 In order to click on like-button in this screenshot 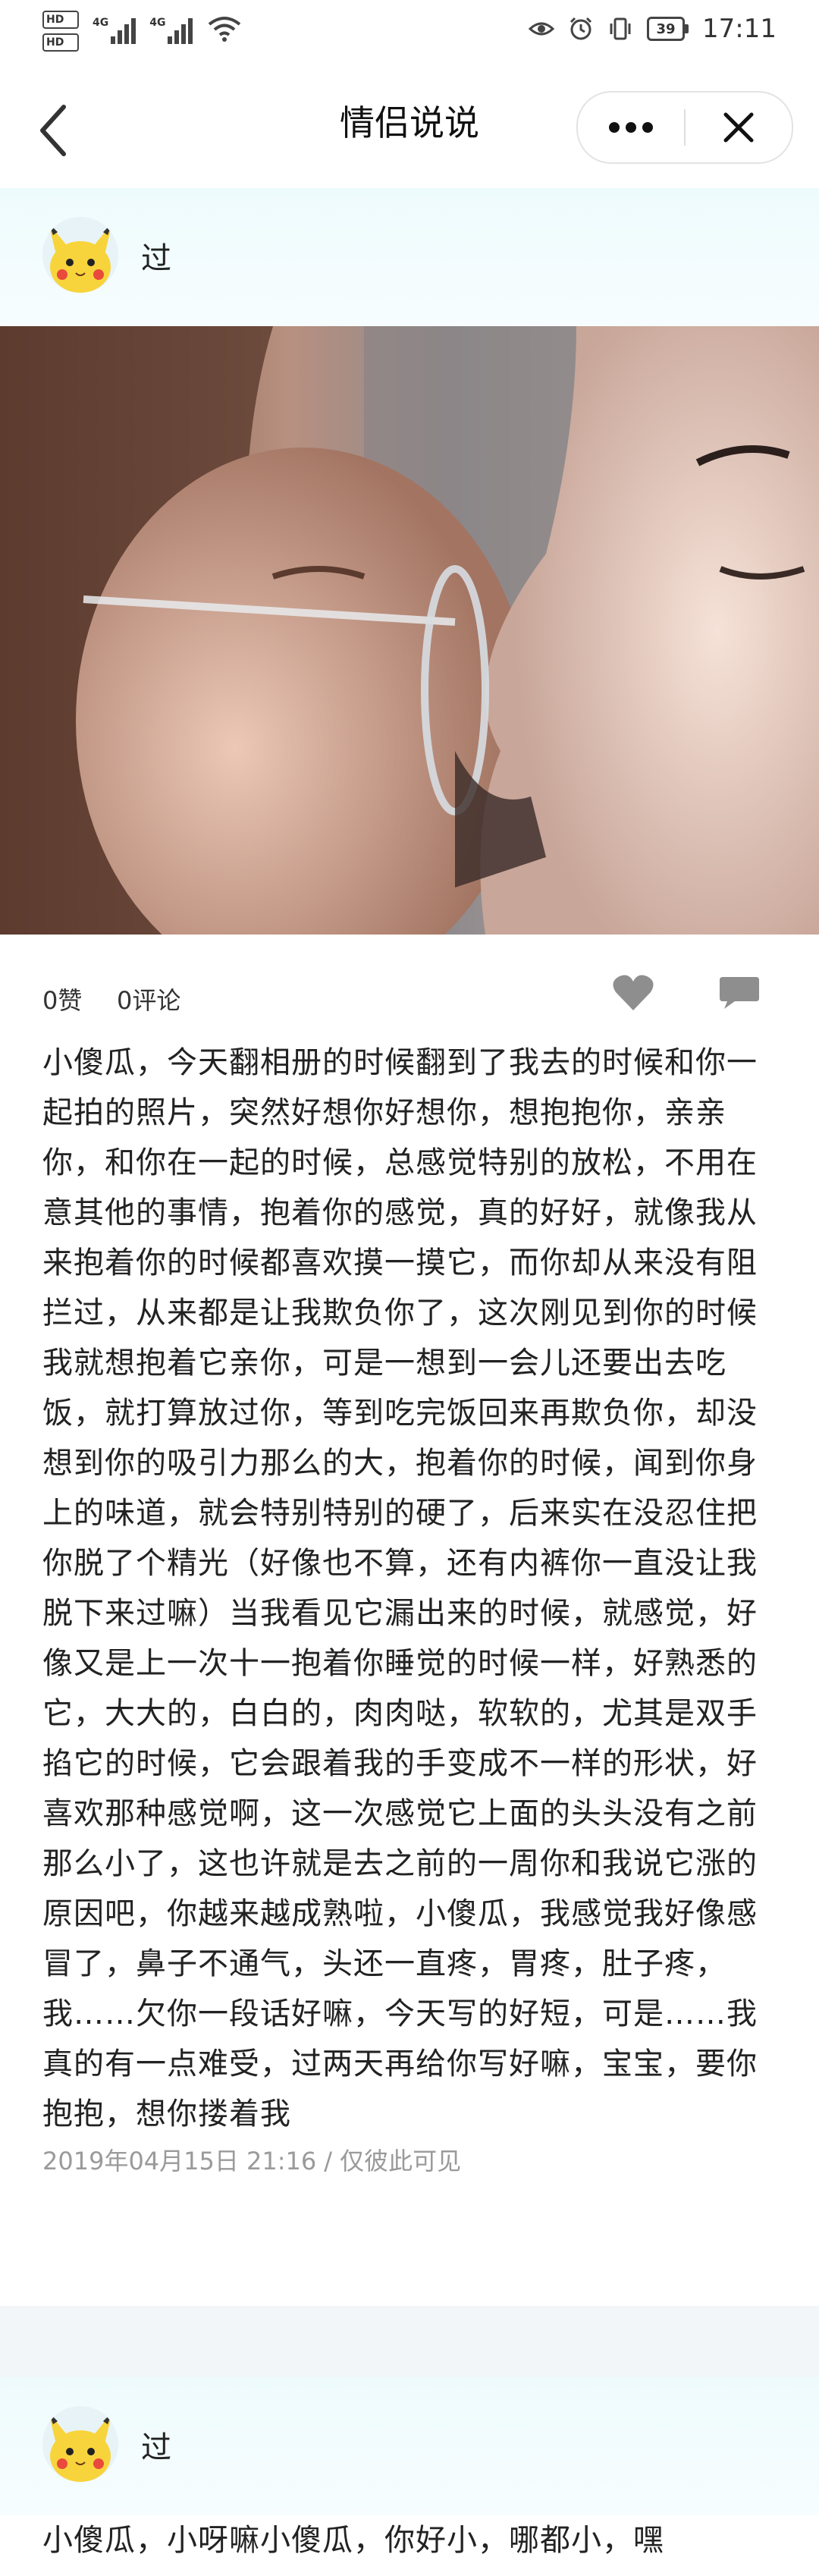, I will do `click(633, 992)`.